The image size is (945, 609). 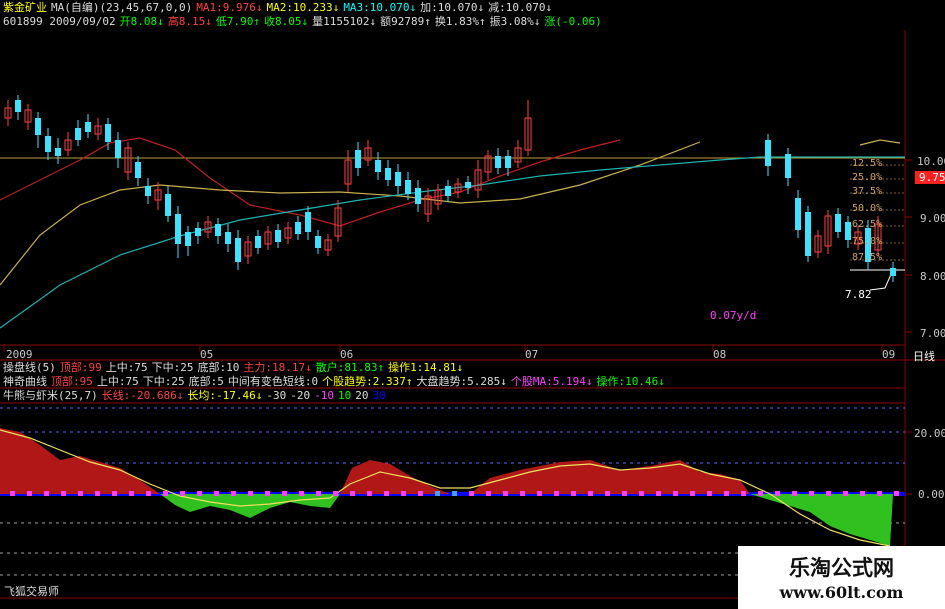 What do you see at coordinates (932, 218) in the screenshot?
I see `price-axis-label: 9.00` at bounding box center [932, 218].